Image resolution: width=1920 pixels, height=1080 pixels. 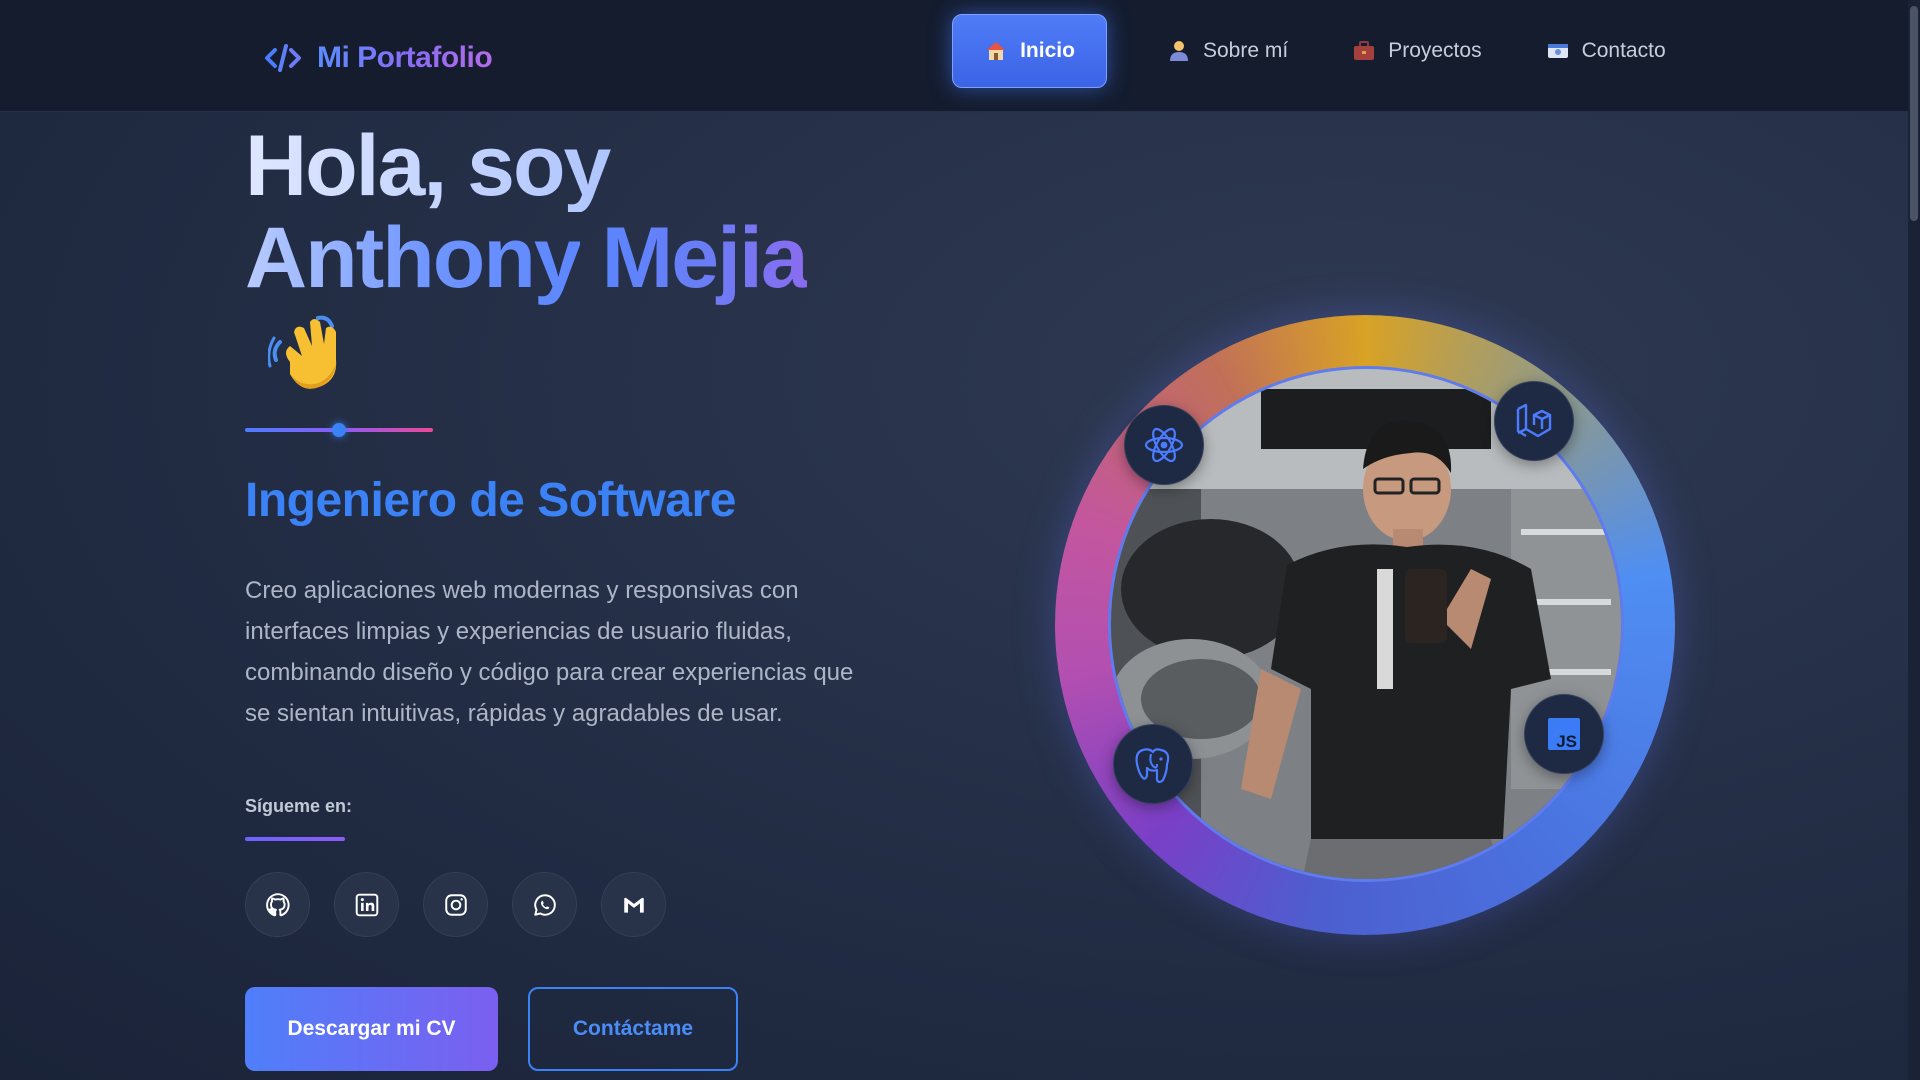 I want to click on laravel-badge, so click(x=1534, y=421).